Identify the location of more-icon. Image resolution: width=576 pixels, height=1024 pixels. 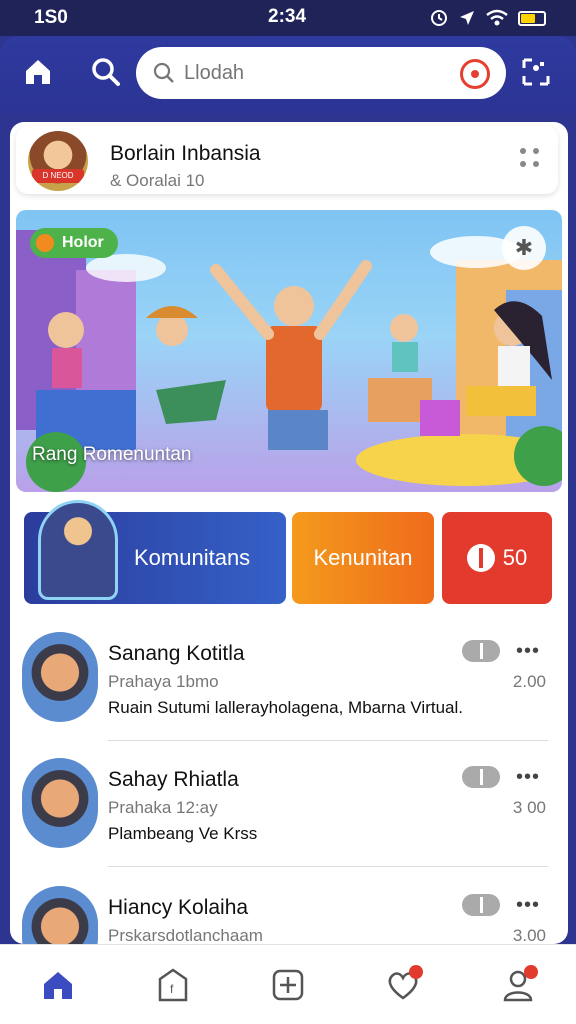
(531, 159).